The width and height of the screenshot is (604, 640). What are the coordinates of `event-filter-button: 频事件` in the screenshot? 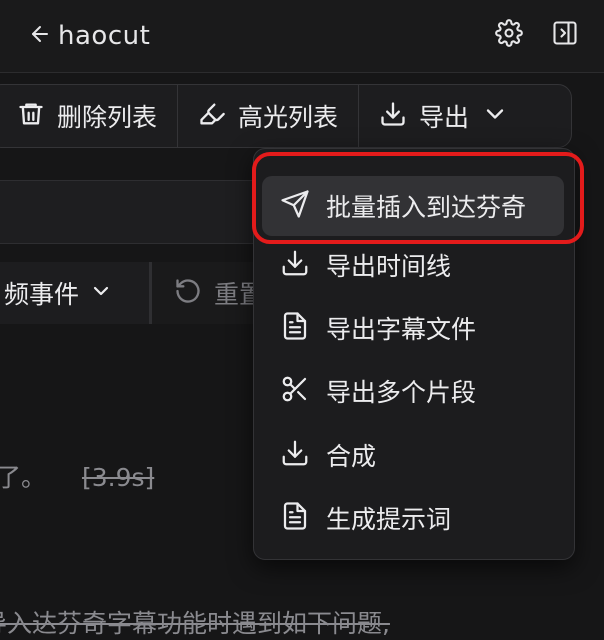 It's located at (76, 293).